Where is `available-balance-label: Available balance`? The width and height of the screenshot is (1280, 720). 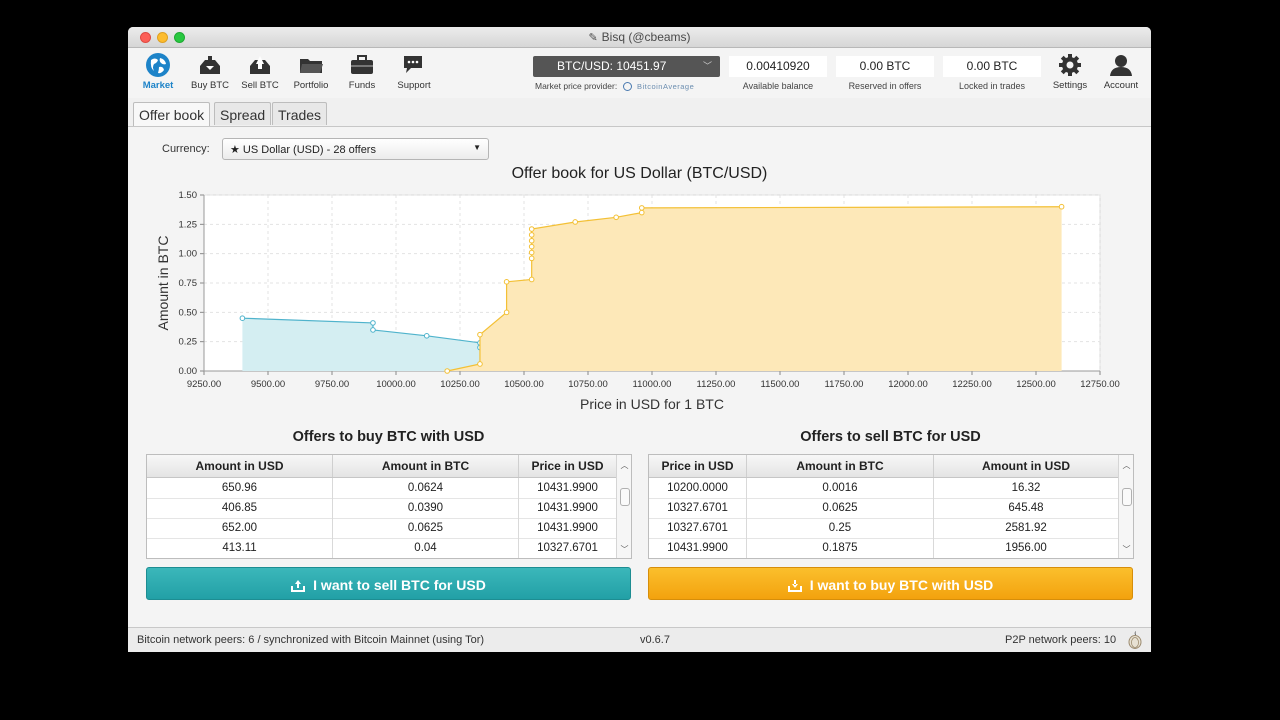 available-balance-label: Available balance is located at coordinates (778, 86).